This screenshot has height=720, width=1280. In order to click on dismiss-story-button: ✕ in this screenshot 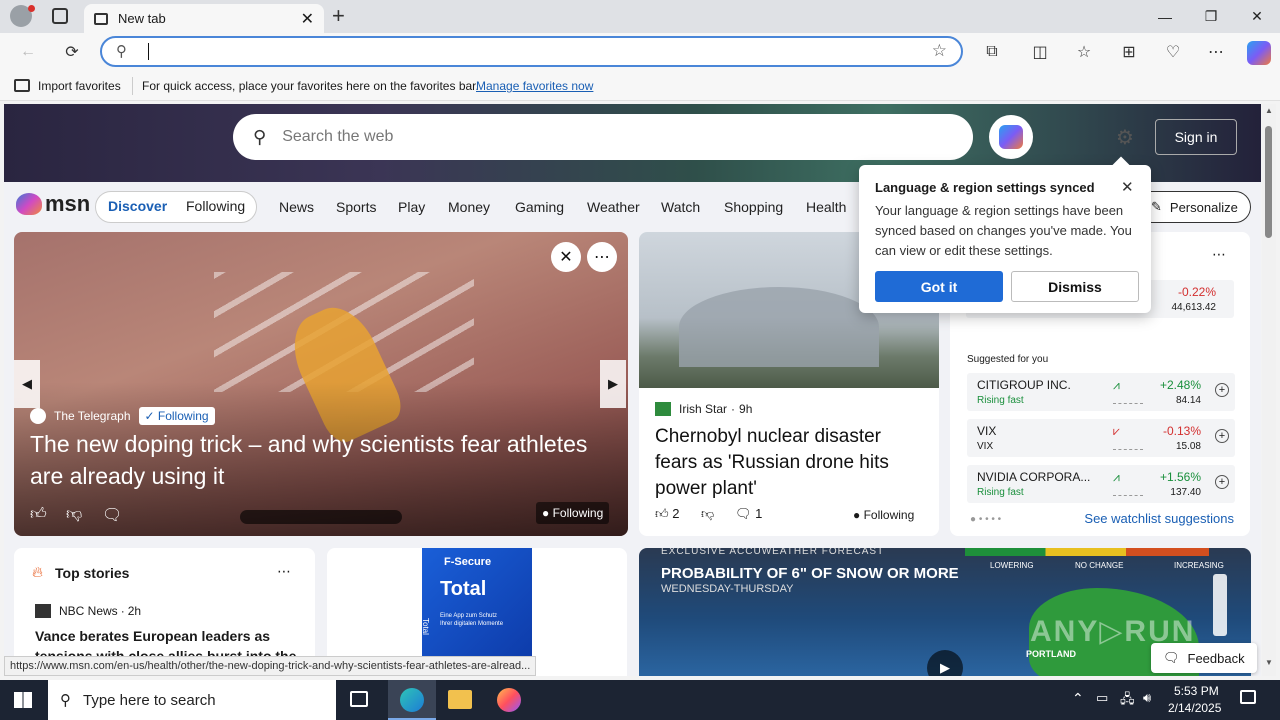, I will do `click(566, 257)`.